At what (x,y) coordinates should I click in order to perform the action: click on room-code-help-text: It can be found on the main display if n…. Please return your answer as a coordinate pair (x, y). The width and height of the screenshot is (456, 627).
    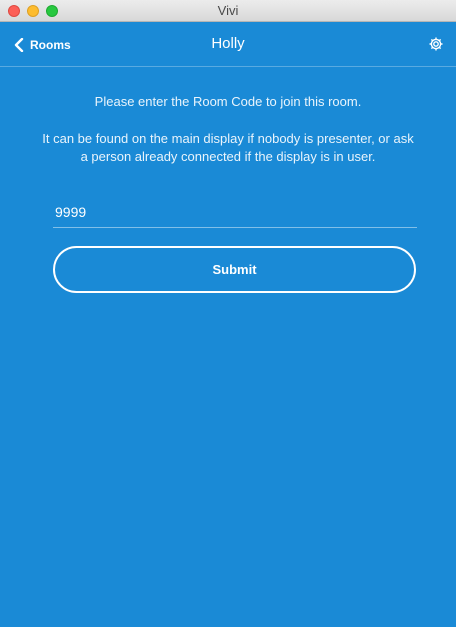
    Looking at the image, I should click on (228, 147).